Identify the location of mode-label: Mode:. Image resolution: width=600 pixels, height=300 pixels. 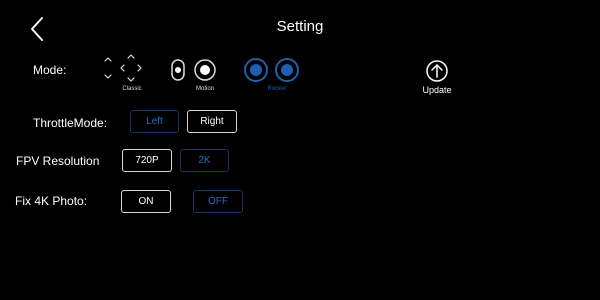
(50, 70).